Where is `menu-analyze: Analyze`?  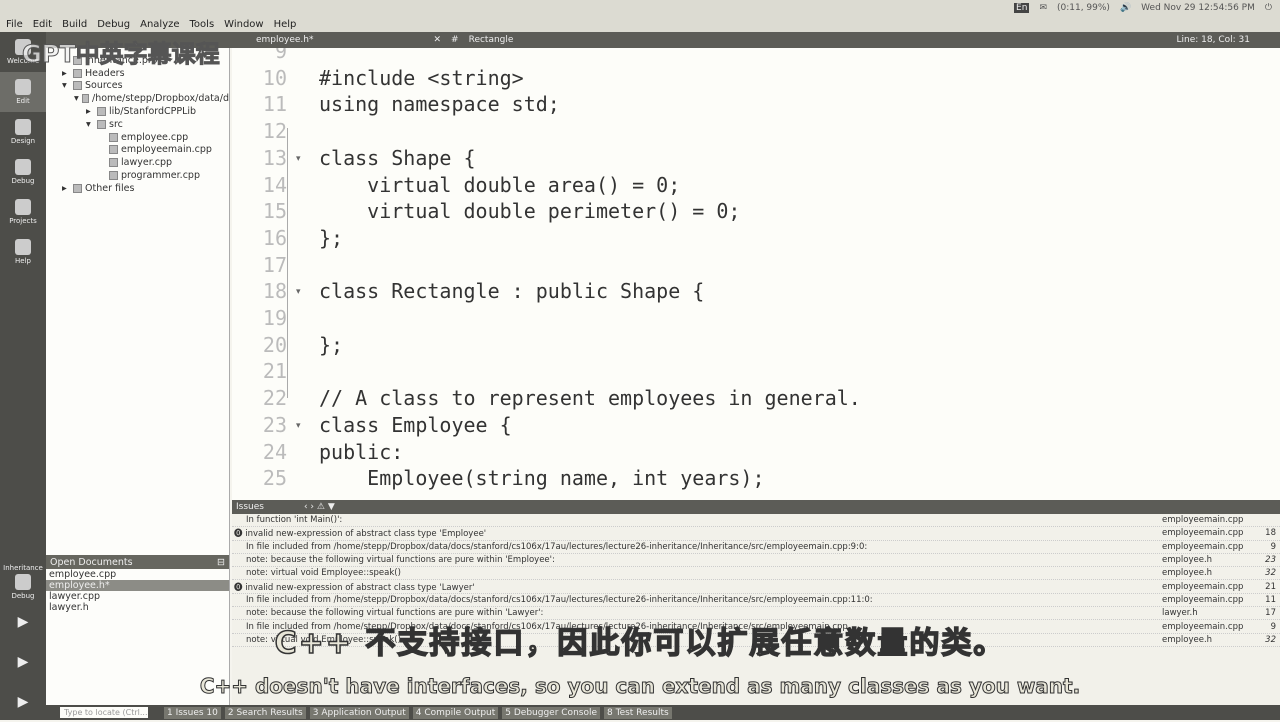
menu-analyze: Analyze is located at coordinates (159, 24).